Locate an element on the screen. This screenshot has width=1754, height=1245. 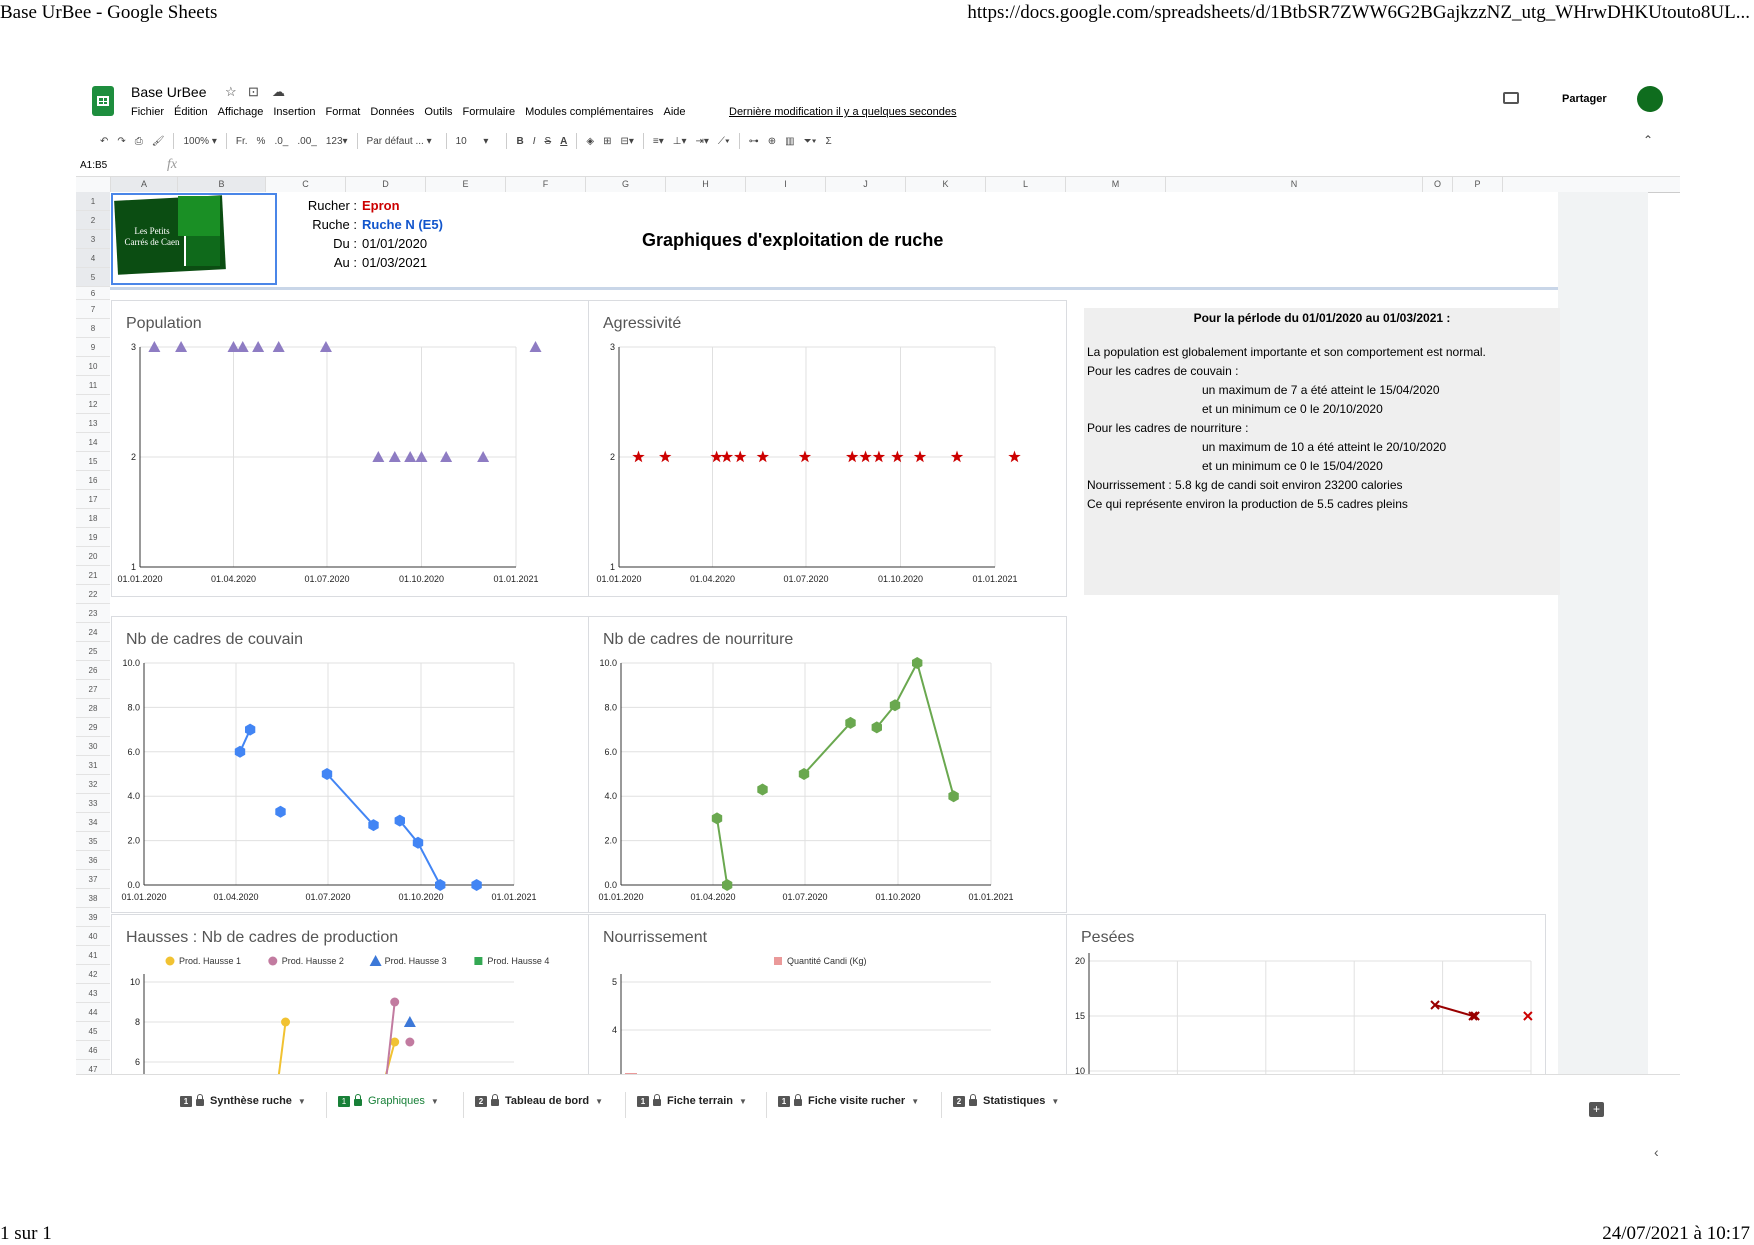
row-header: 30 is located at coordinates (93, 746).